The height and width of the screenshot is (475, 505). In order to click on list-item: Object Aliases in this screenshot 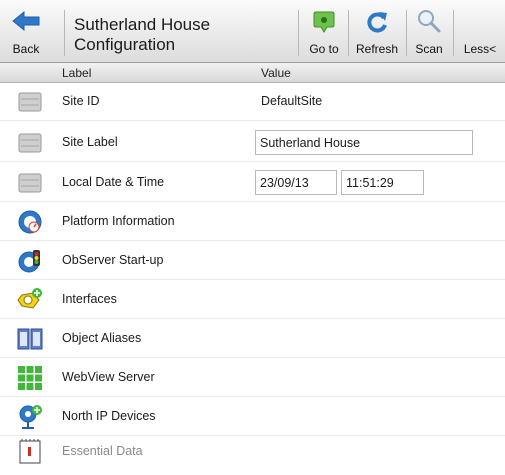, I will do `click(252, 339)`.